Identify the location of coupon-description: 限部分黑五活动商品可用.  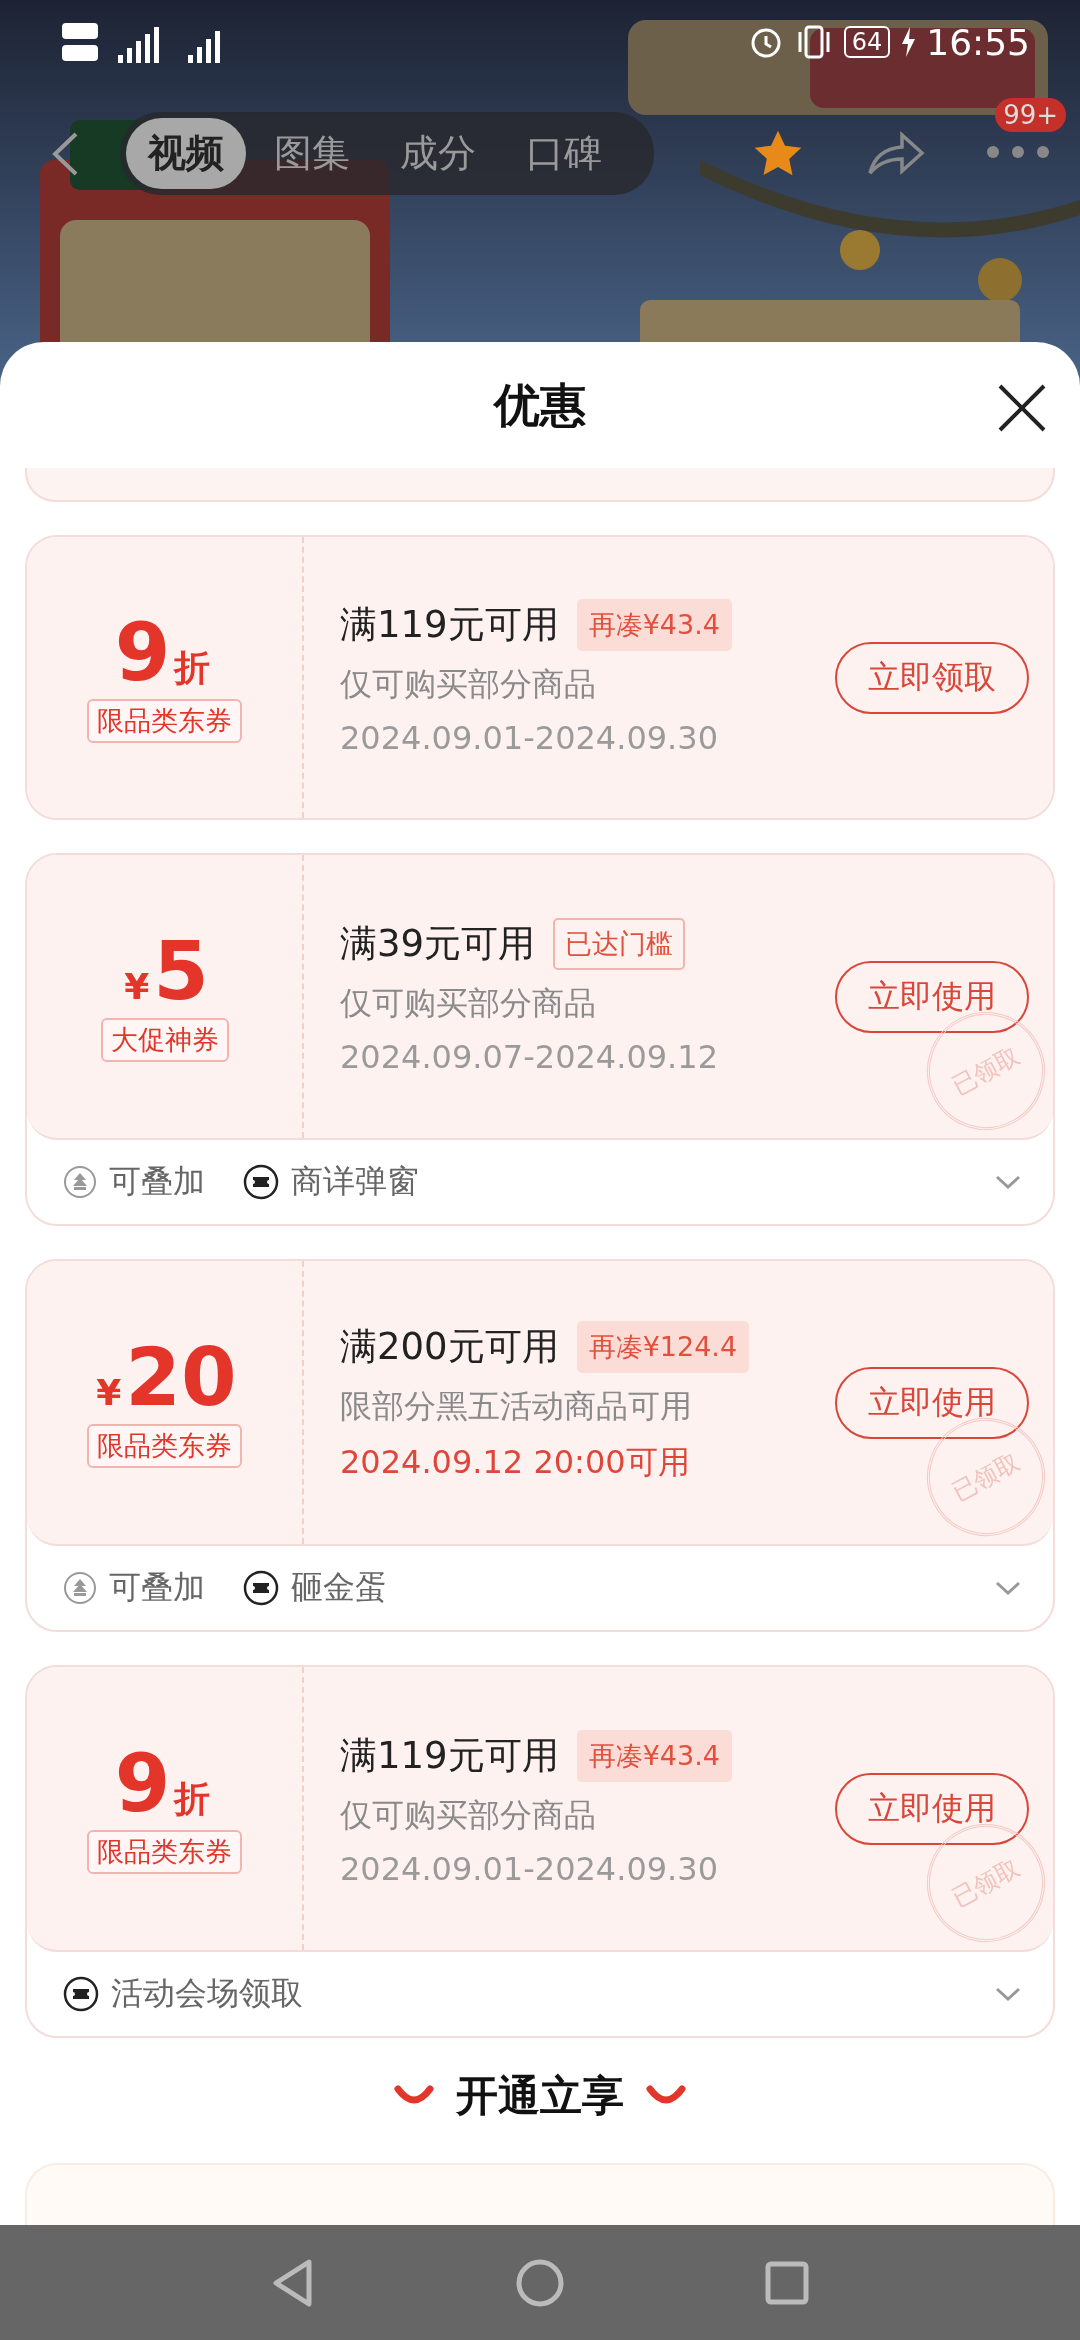
(516, 1406).